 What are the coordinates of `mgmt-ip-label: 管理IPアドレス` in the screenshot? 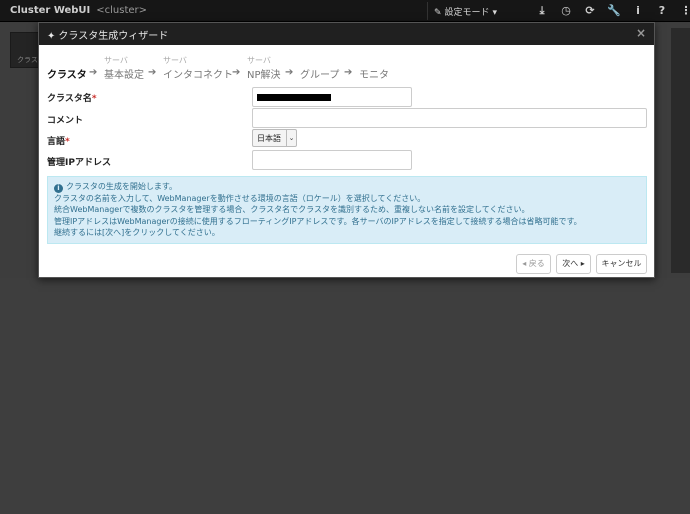 It's located at (79, 163).